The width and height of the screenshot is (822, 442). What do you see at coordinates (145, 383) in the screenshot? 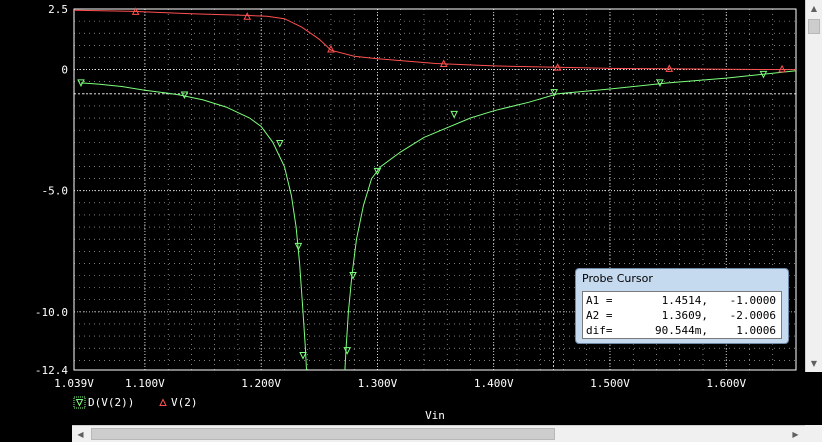
I see `x-tick-label: 1.100V` at bounding box center [145, 383].